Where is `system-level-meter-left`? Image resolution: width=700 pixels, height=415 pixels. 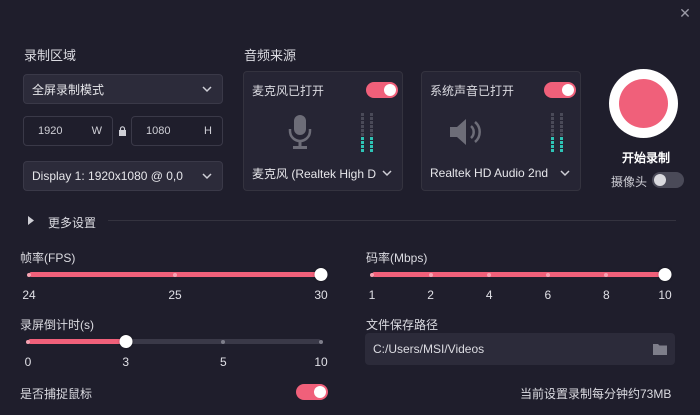 system-level-meter-left is located at coordinates (552, 133).